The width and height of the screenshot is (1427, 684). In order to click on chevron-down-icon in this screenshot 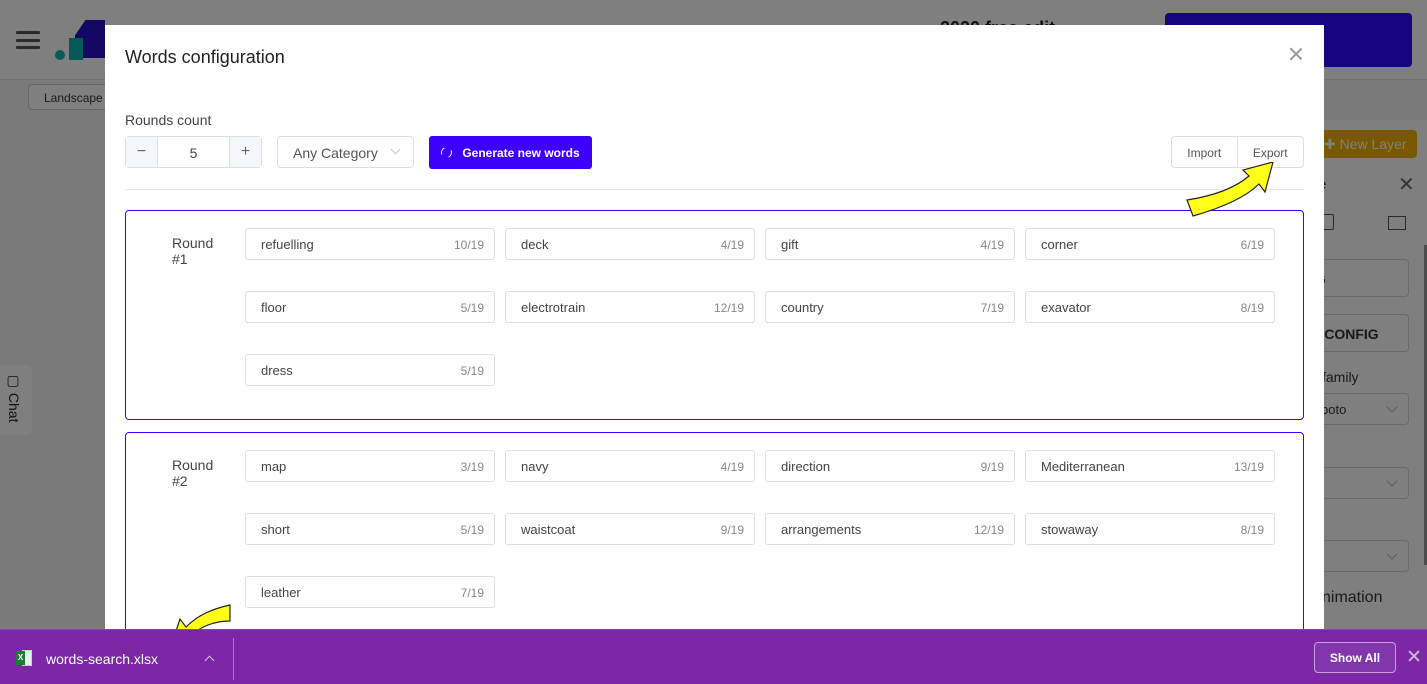, I will do `click(395, 149)`.